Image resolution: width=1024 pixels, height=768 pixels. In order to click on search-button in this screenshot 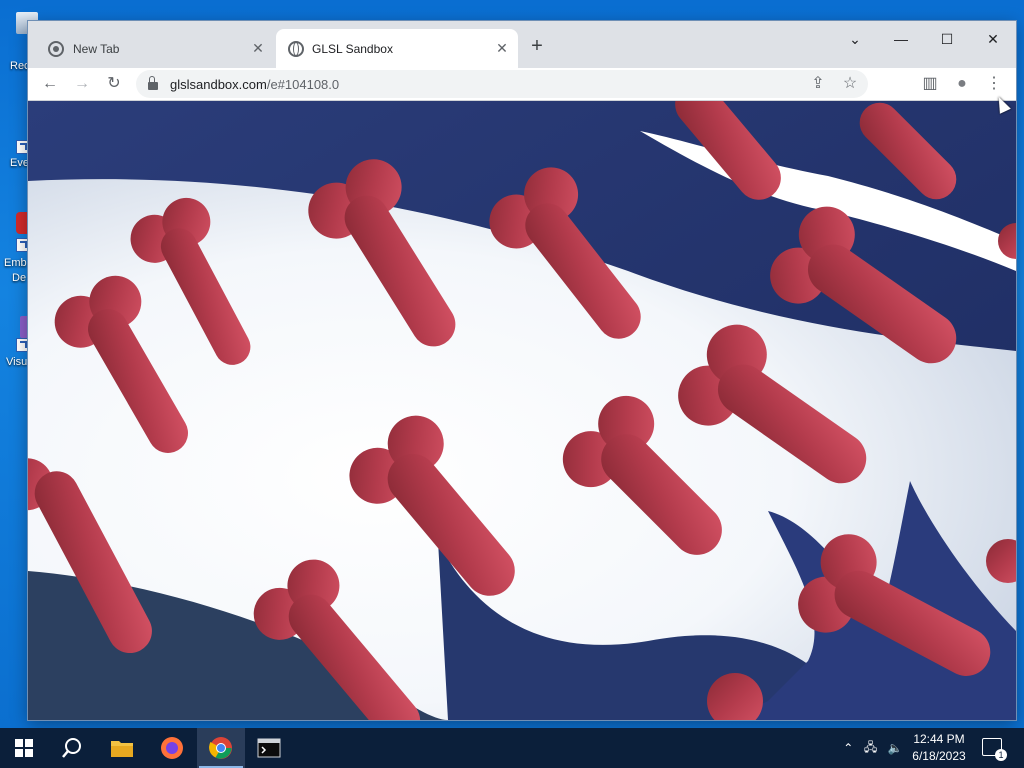, I will do `click(72, 748)`.